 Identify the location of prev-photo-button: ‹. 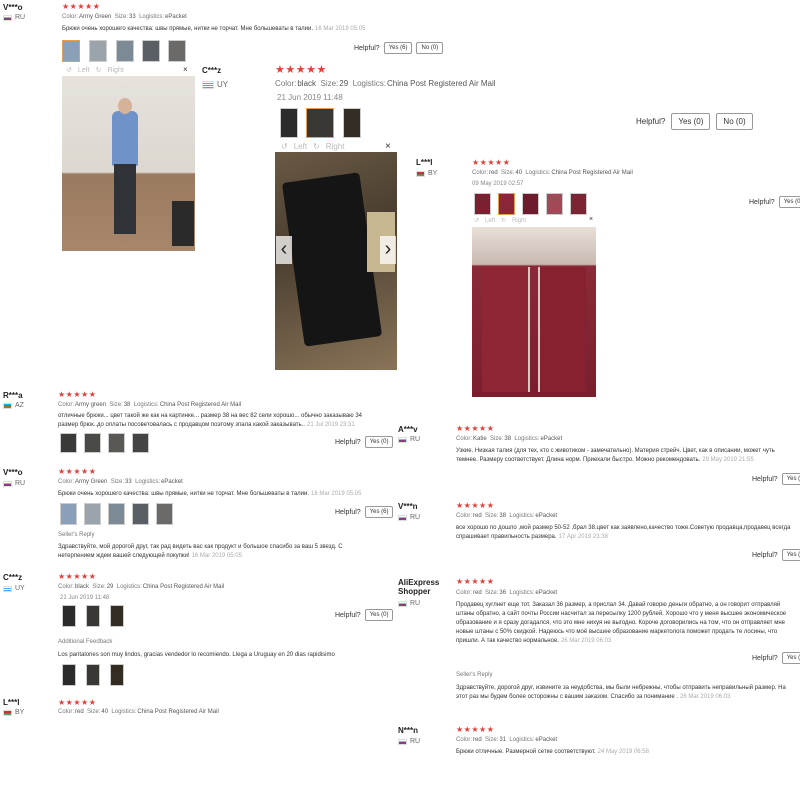
(284, 250).